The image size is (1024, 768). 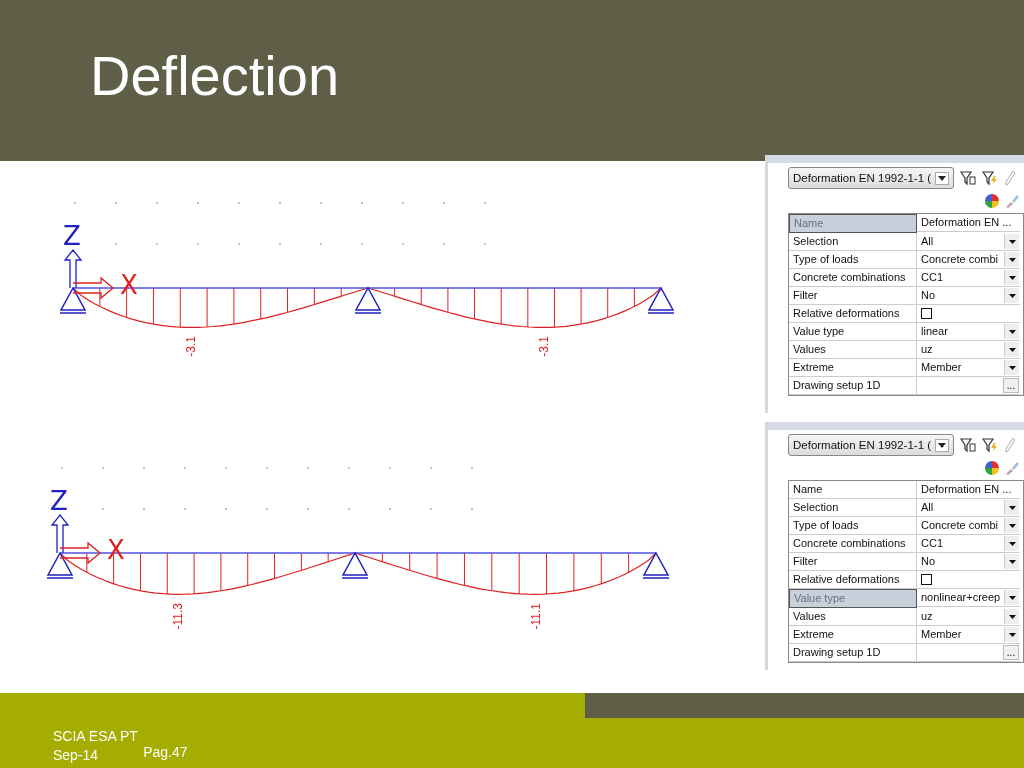 What do you see at coordinates (968, 332) in the screenshot?
I see `value-dropdown: linear` at bounding box center [968, 332].